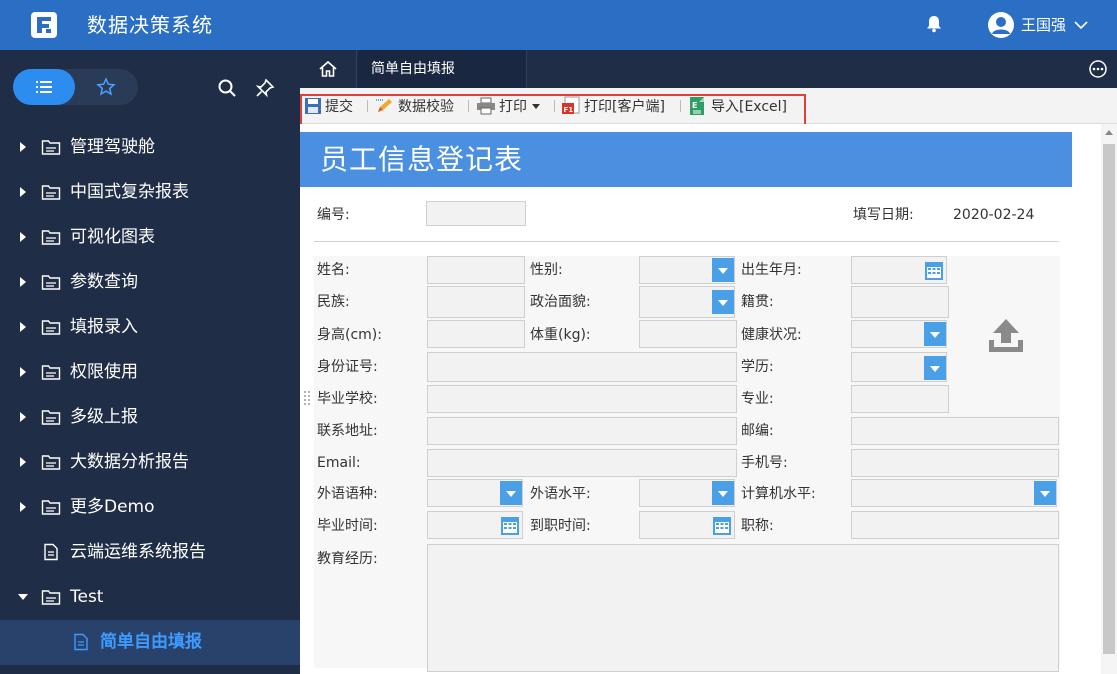 This screenshot has height=674, width=1117. What do you see at coordinates (1109, 132) in the screenshot?
I see `scroll-up-arrow` at bounding box center [1109, 132].